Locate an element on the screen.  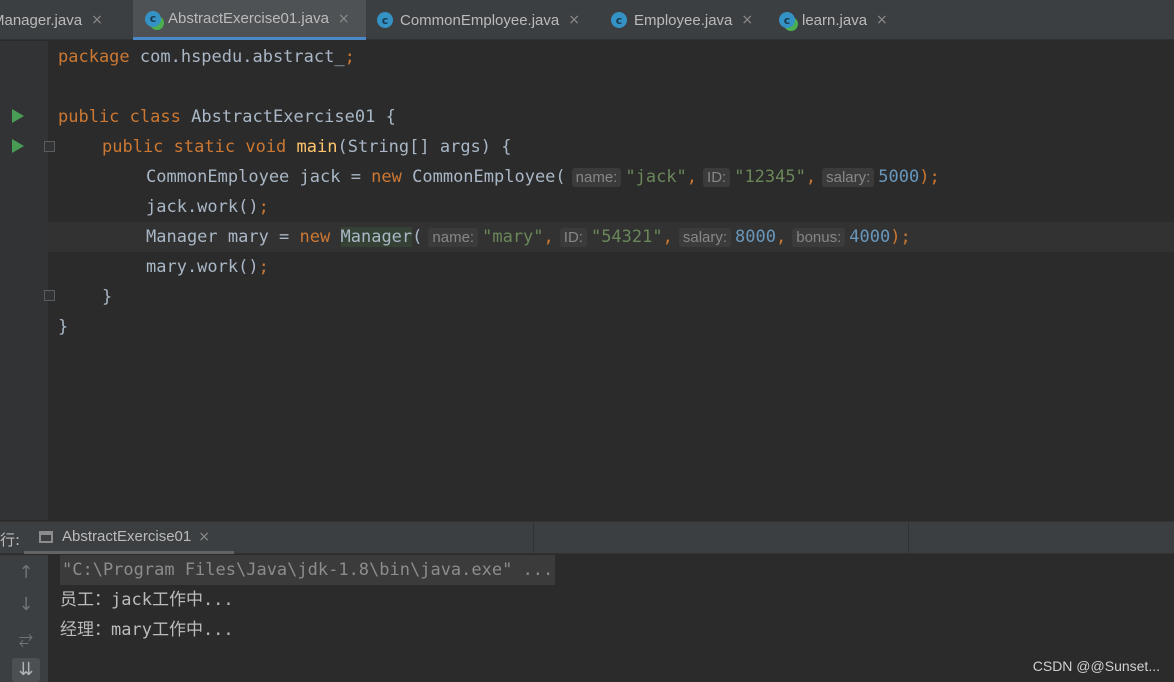
run-tab: AbstractExercise01 × is located at coordinates (129, 538).